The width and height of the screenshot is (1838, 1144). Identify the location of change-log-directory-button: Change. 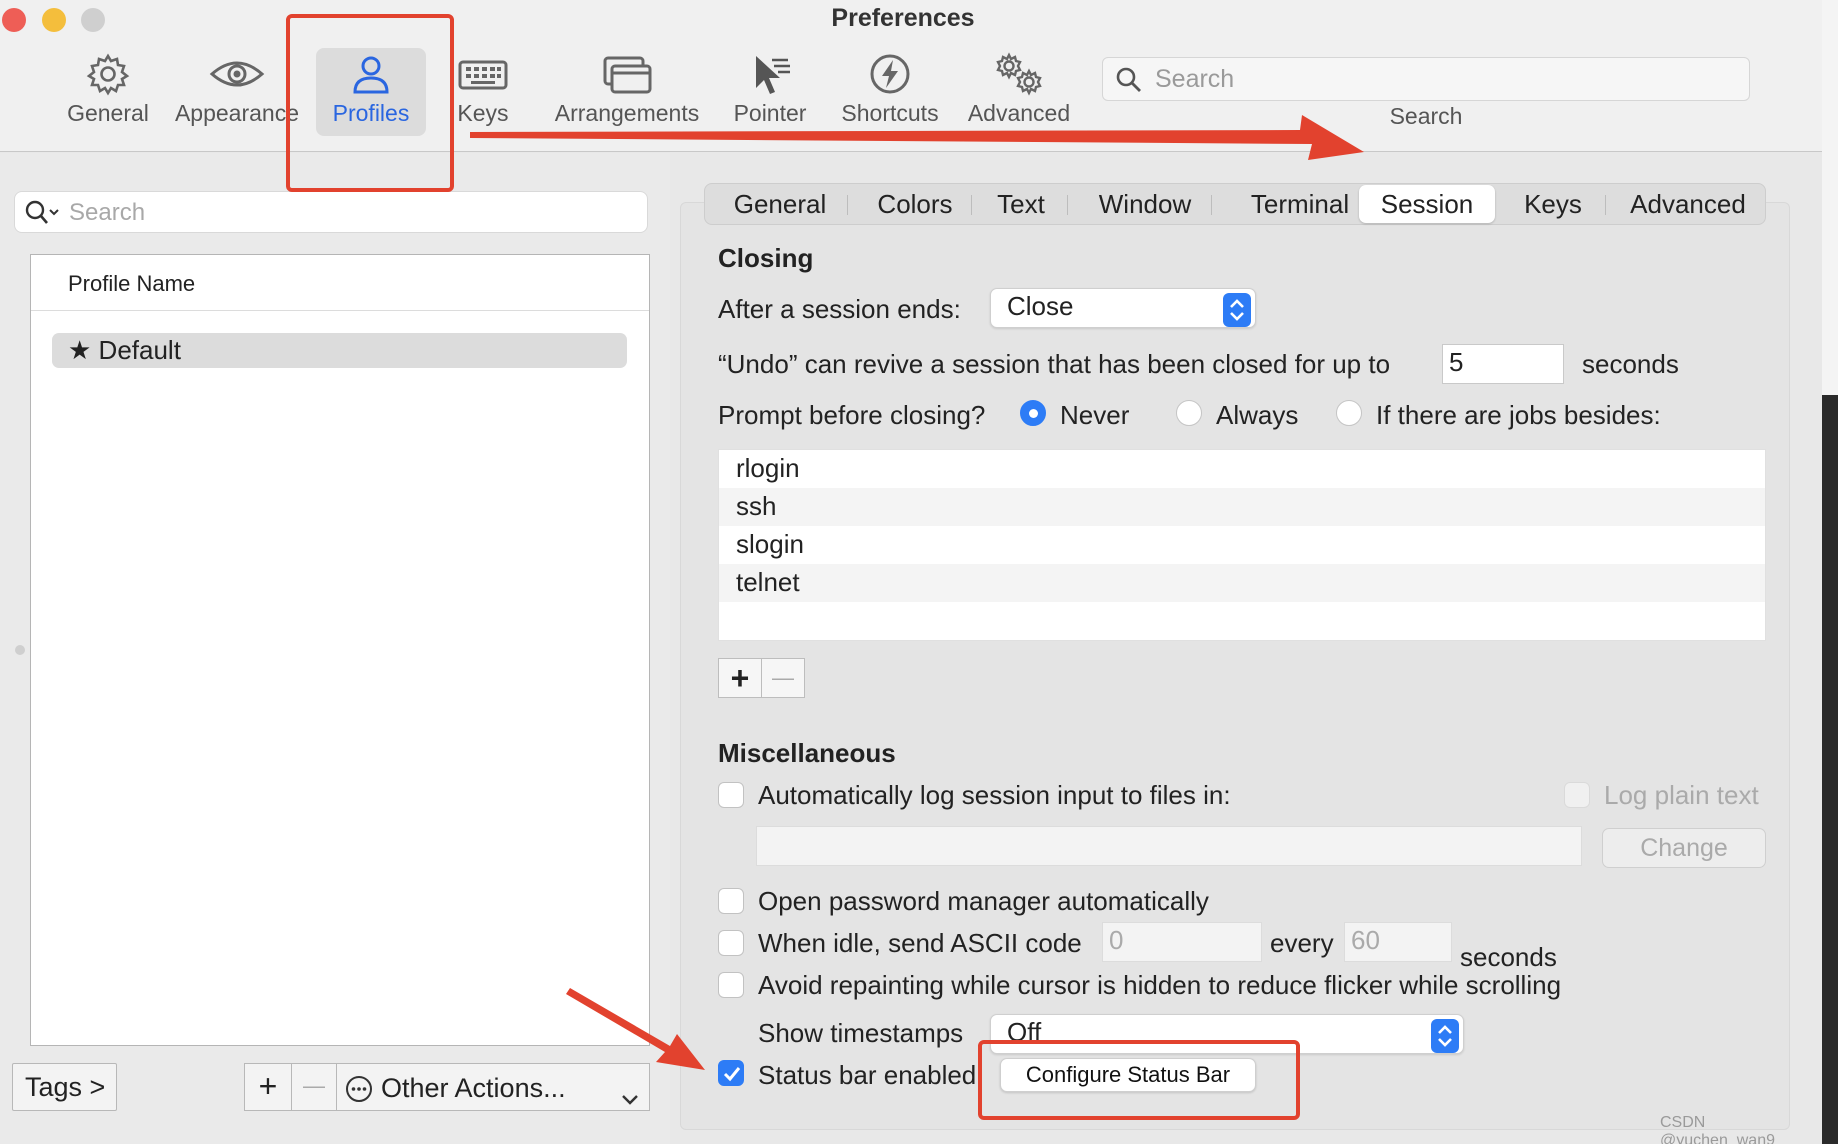
(1684, 848).